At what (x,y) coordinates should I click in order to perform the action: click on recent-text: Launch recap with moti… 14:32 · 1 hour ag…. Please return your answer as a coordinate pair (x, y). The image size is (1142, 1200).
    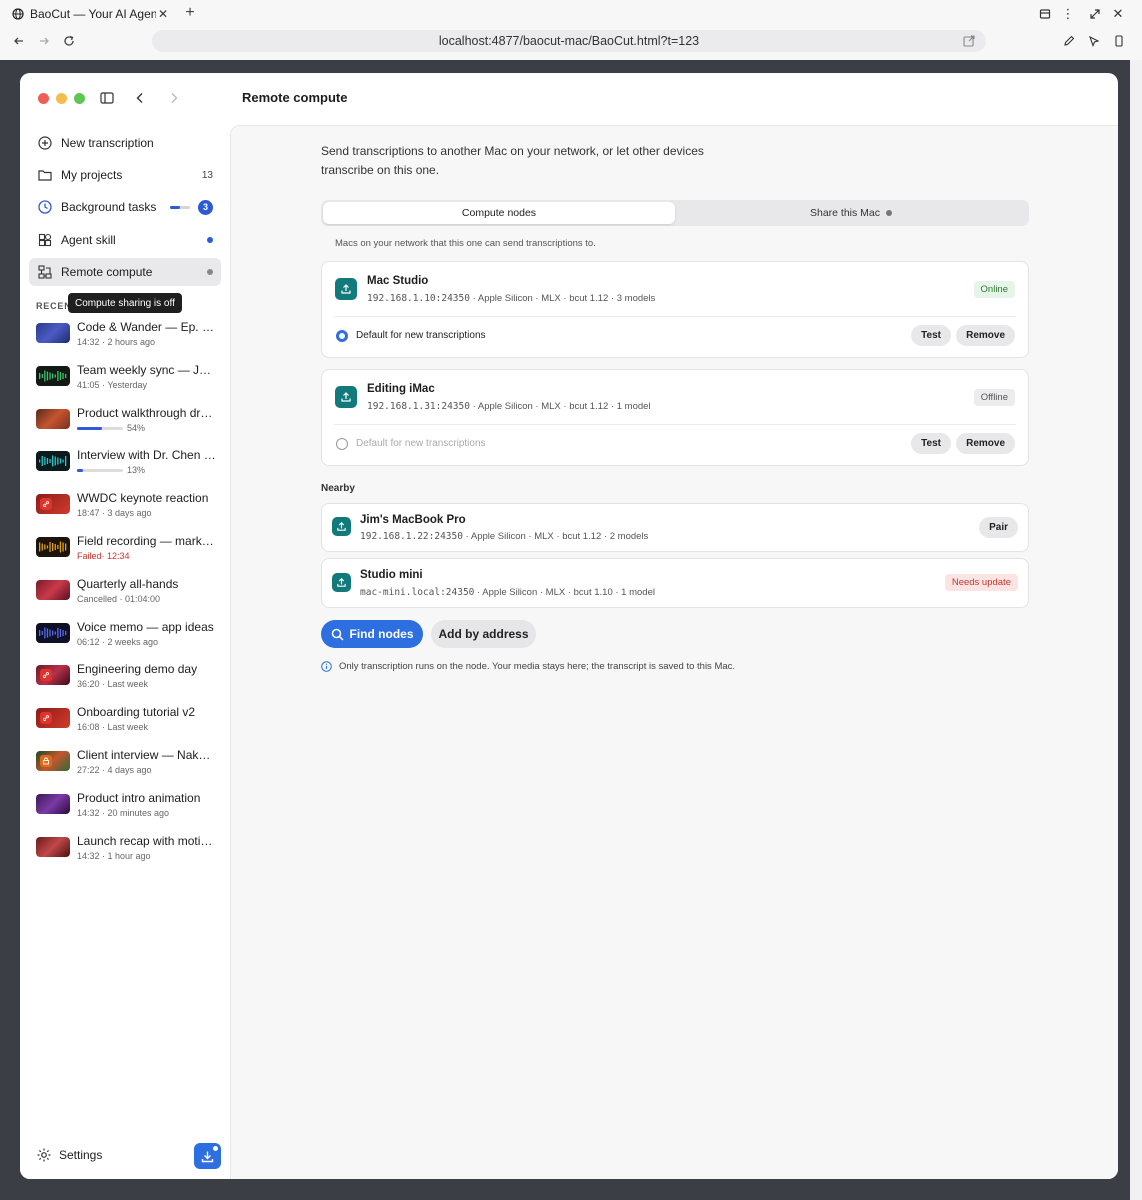
    Looking at the image, I should click on (146, 848).